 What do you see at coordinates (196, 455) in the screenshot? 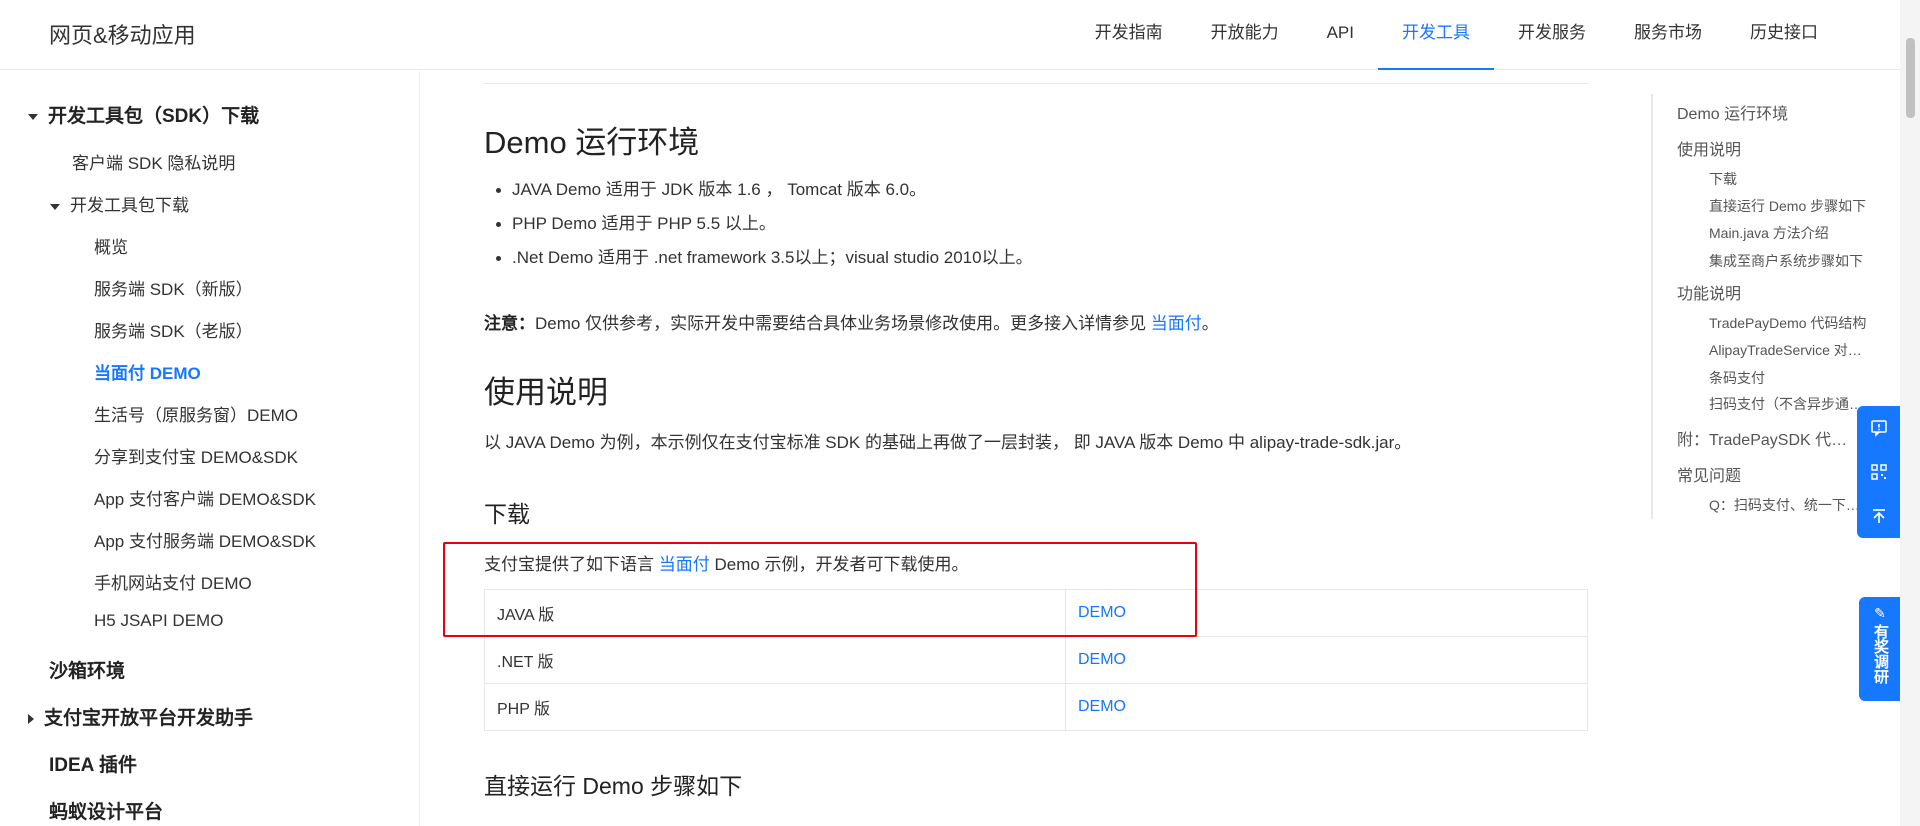
I see `sidebar-item-share-demo: 分享到支付宝 DEMO&SDK` at bounding box center [196, 455].